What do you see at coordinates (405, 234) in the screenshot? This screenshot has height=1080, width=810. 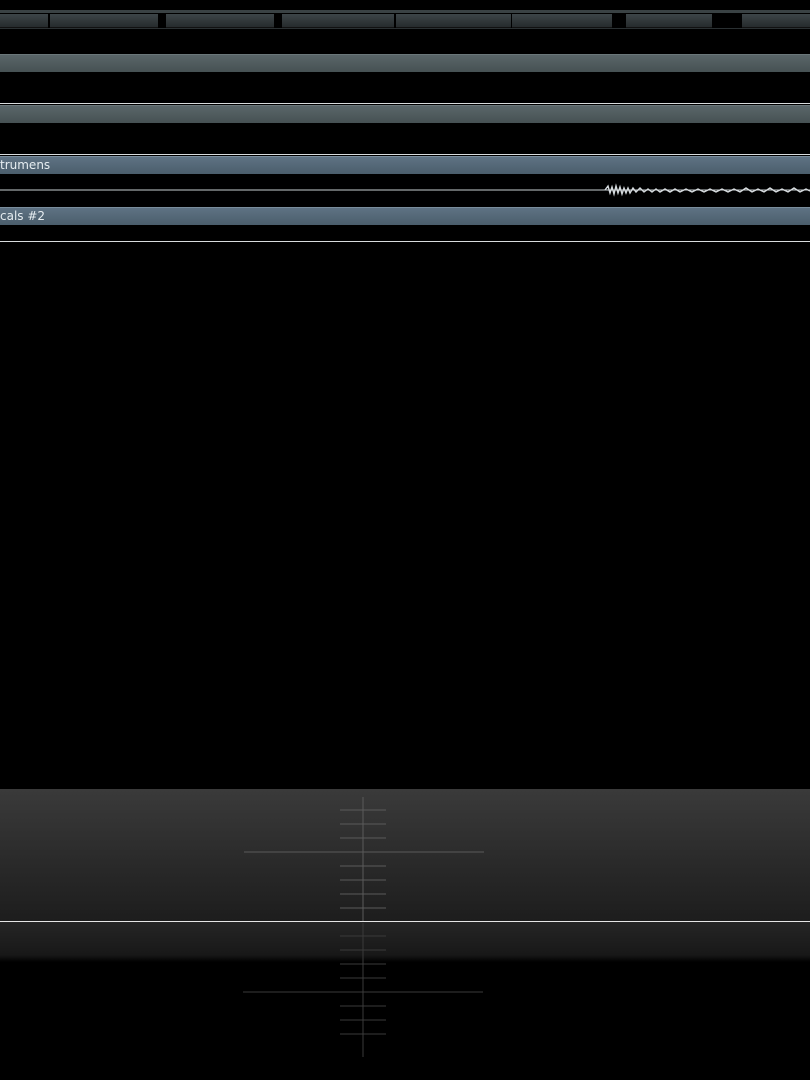 I see `track-vocals-2-lane` at bounding box center [405, 234].